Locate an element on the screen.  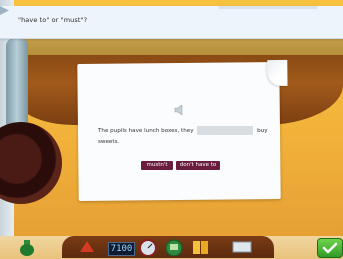
red-tool-icon is located at coordinates (87, 247).